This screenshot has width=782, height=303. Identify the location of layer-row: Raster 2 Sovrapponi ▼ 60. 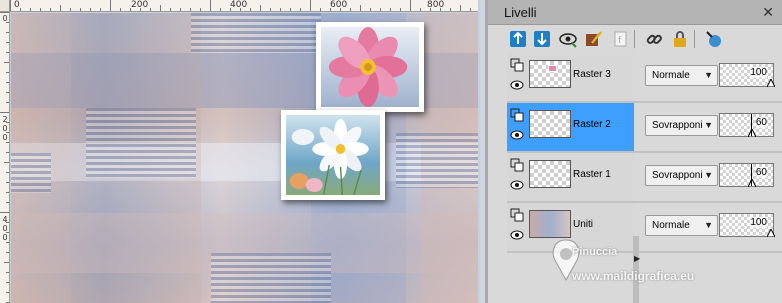
(644, 128).